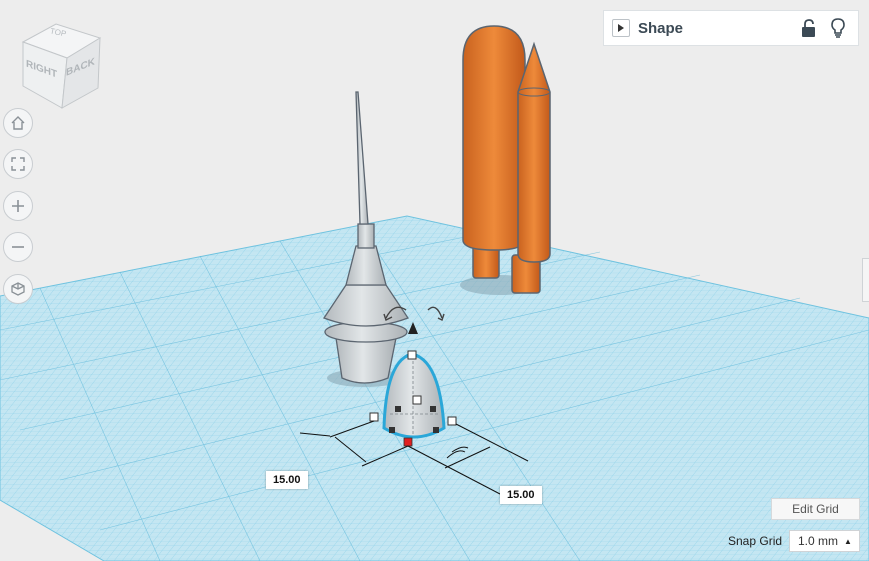  Describe the element at coordinates (755, 541) in the screenshot. I see `snap-grid-label: Snap Grid` at that location.